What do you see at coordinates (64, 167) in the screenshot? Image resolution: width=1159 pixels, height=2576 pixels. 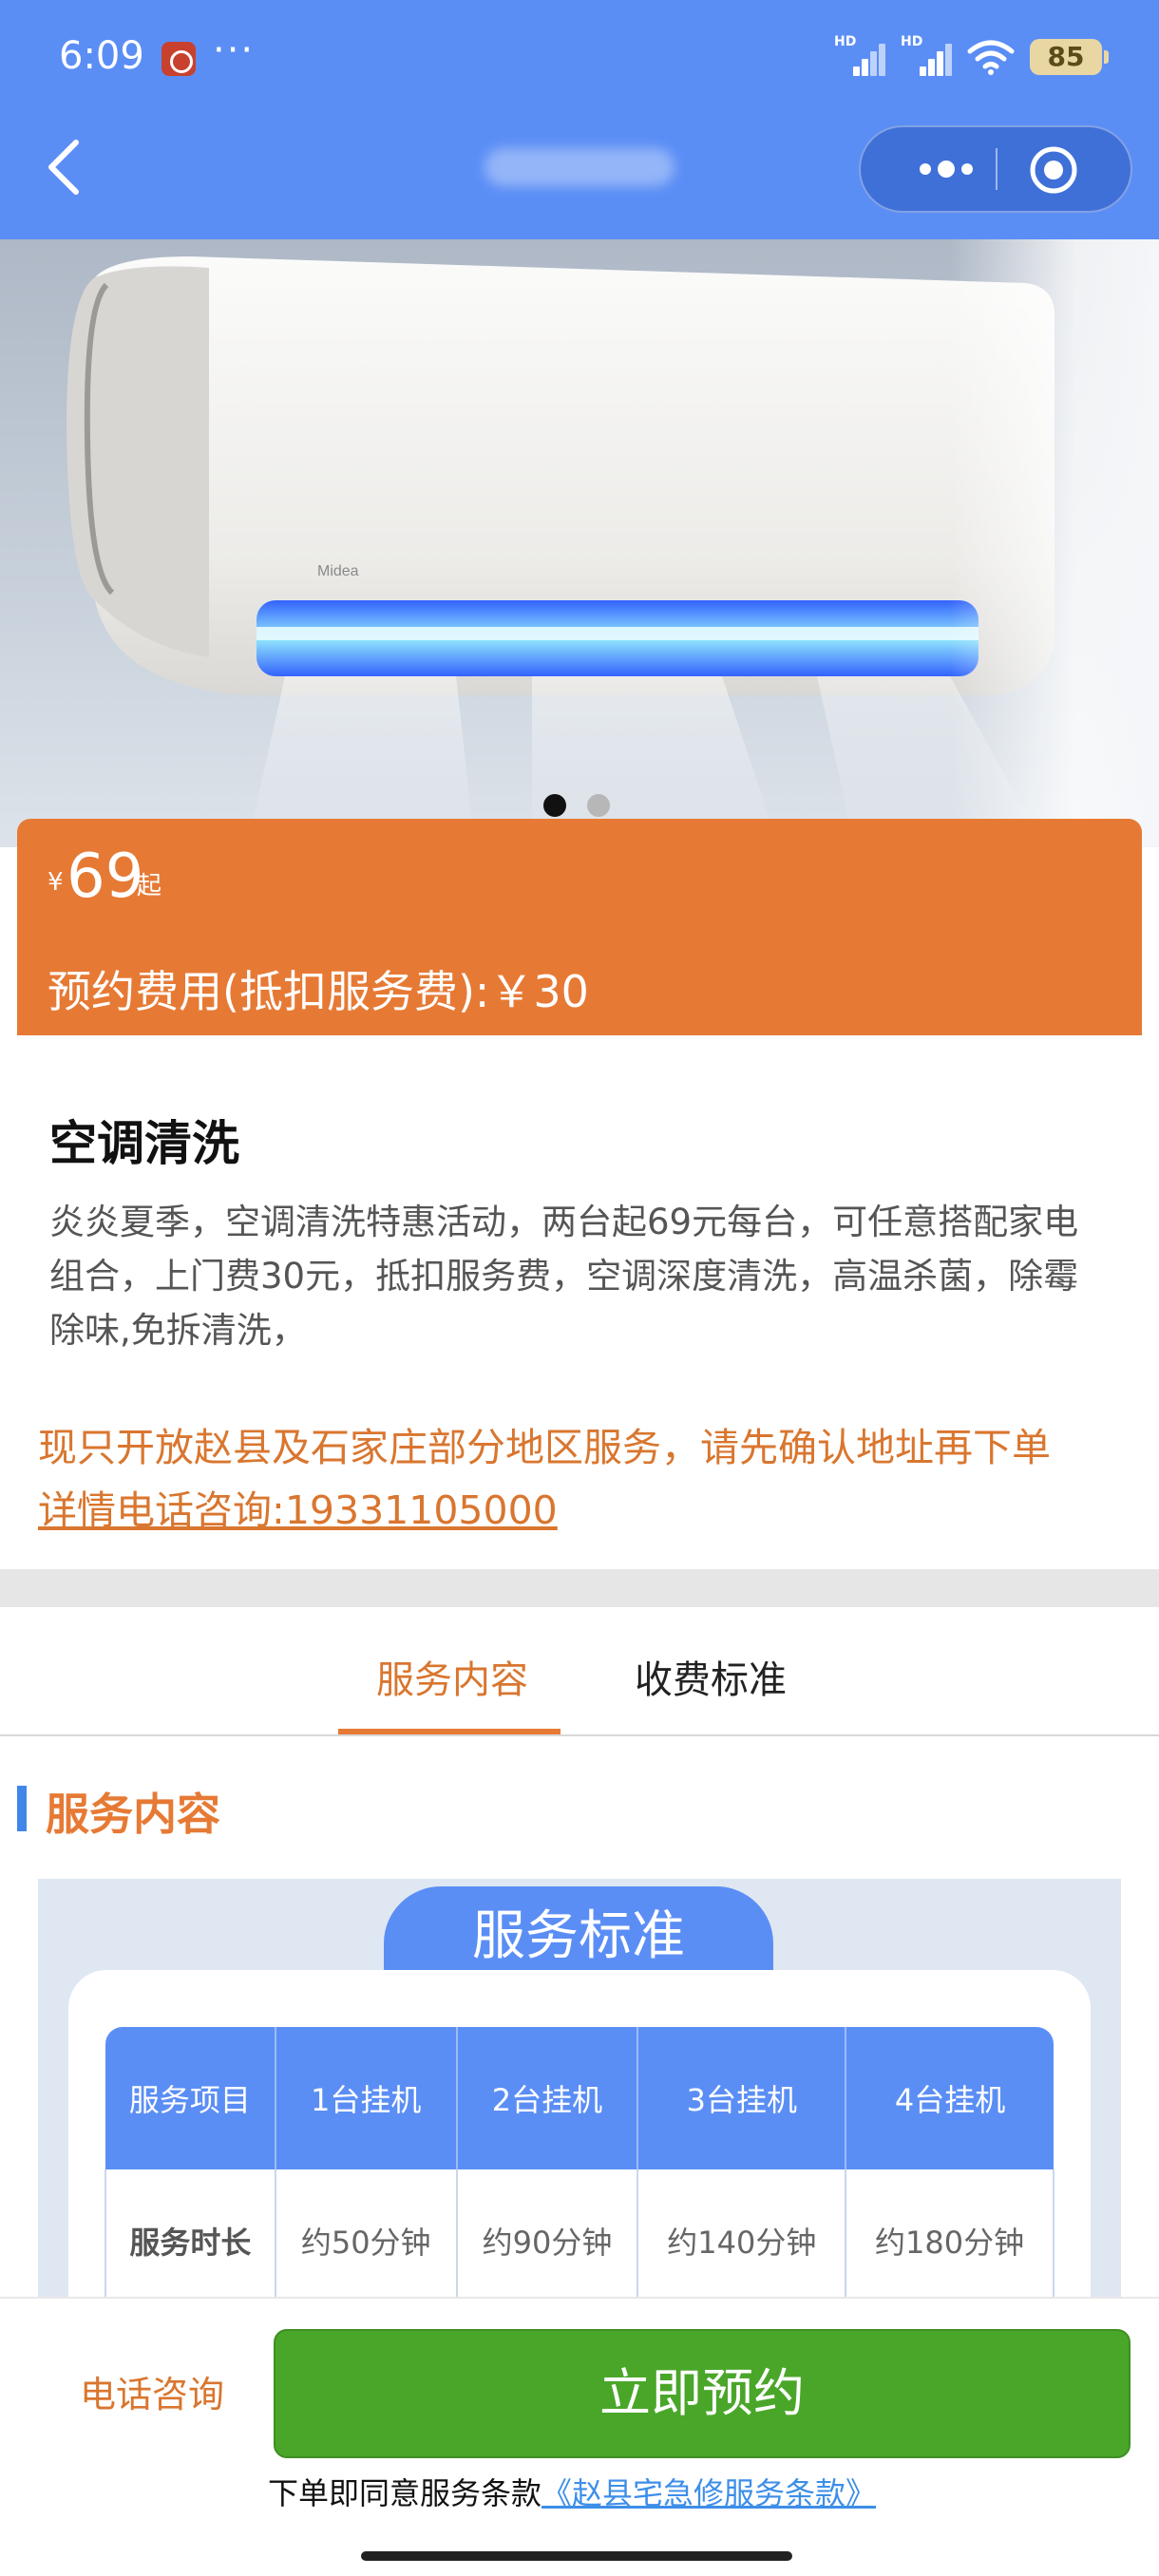 I see `back-button` at bounding box center [64, 167].